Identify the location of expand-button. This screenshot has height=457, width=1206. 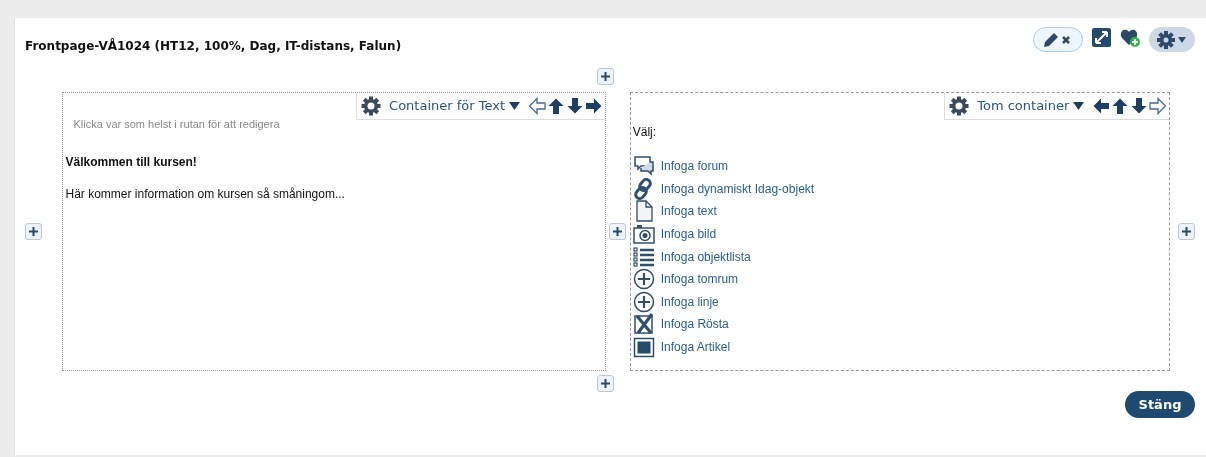
(1101, 37).